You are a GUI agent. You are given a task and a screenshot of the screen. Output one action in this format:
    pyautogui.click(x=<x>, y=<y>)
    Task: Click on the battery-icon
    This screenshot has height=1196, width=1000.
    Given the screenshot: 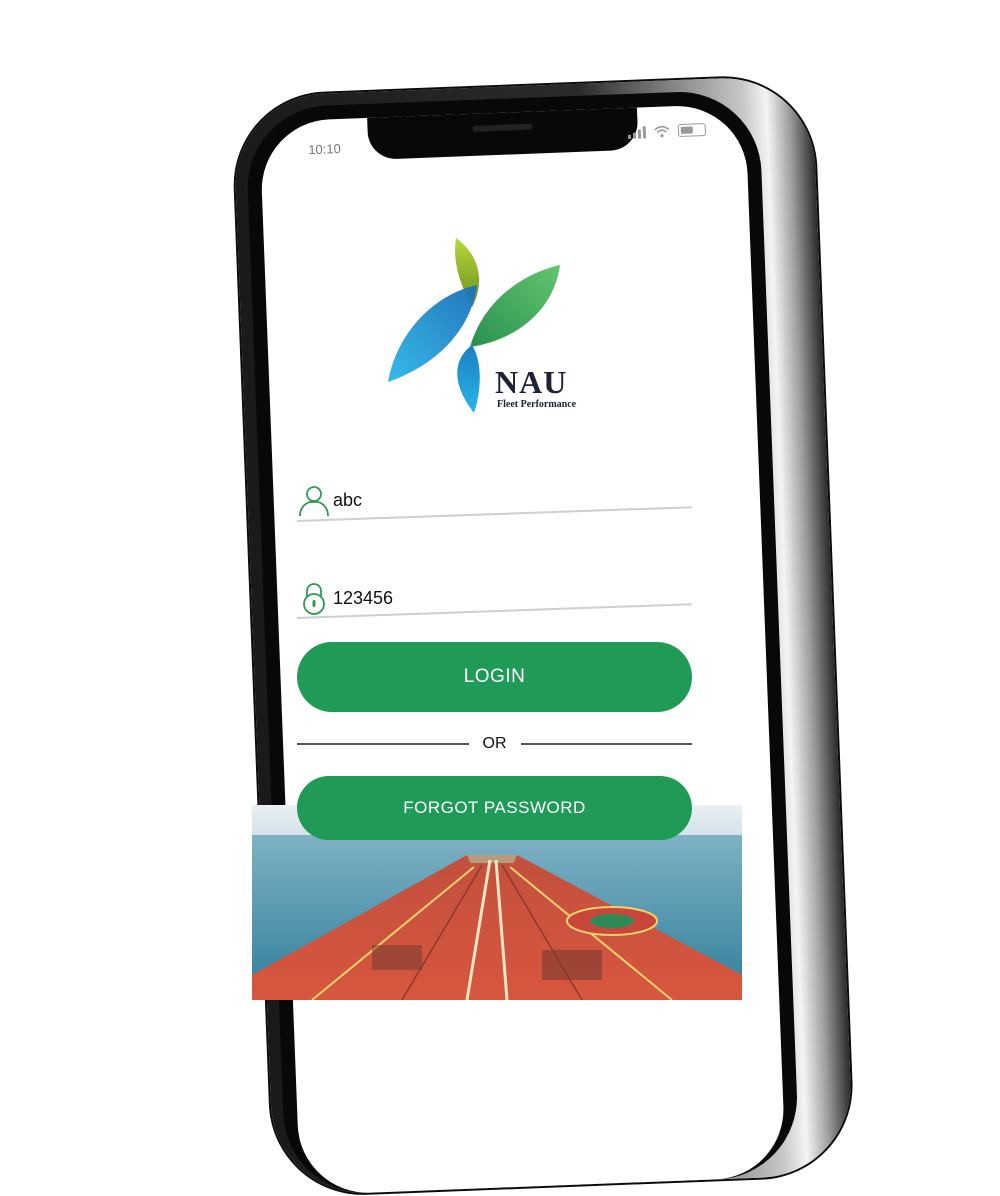 What is the action you would take?
    pyautogui.click(x=692, y=130)
    